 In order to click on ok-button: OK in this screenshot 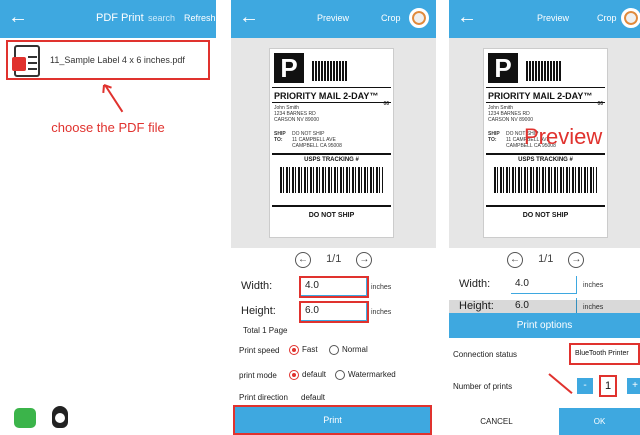, I will do `click(599, 421)`.